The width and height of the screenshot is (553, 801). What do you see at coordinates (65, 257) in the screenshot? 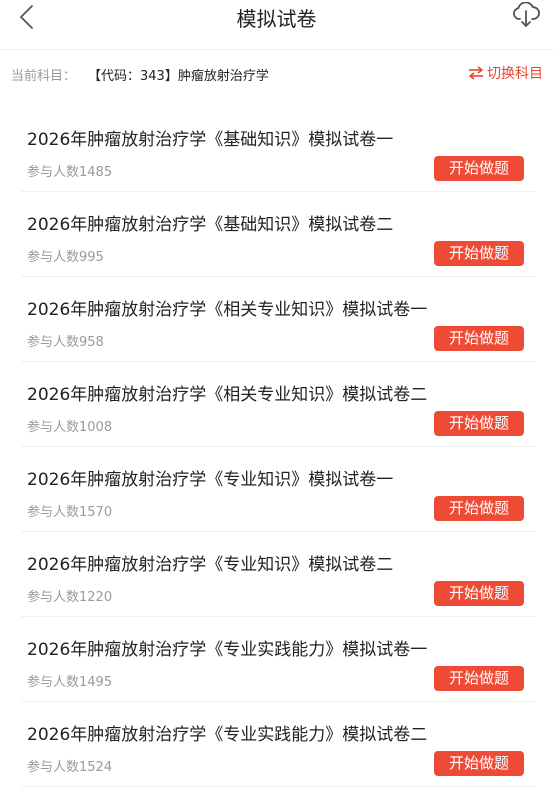
I see `participant-count: 参与人数995` at bounding box center [65, 257].